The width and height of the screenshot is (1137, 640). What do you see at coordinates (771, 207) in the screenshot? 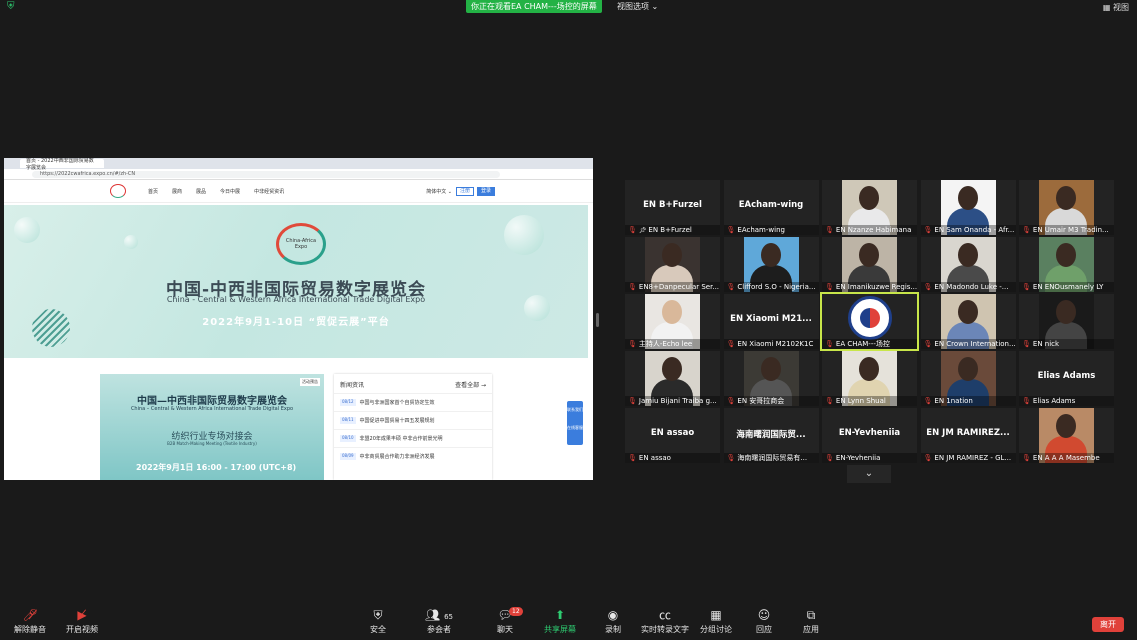
I see `participant-tile: EAcham-wing 🎙︎ EAcham-wing` at bounding box center [771, 207].